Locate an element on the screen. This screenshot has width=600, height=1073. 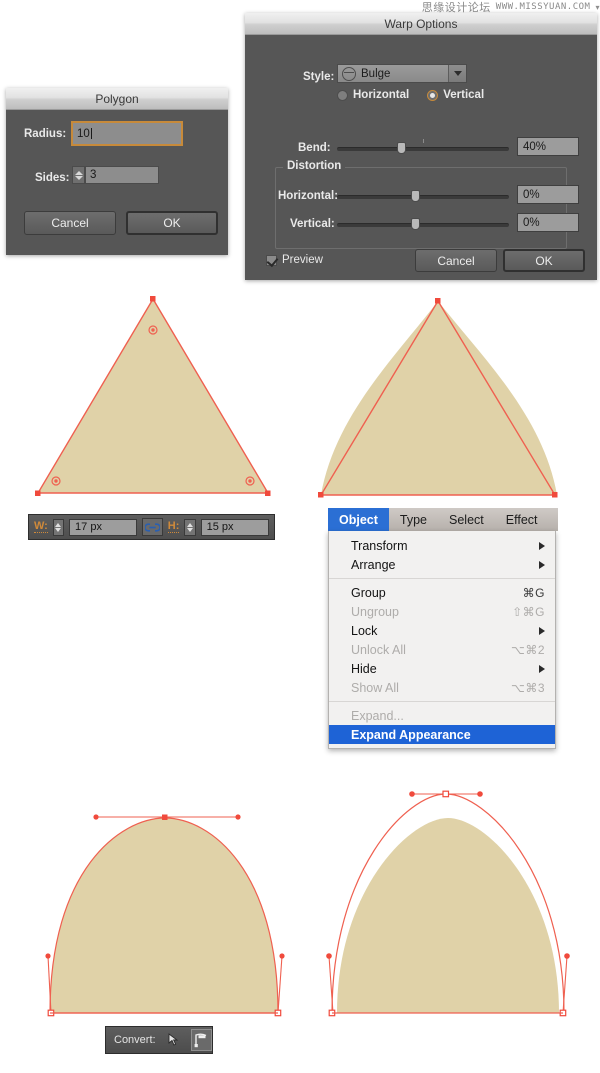
artwork-triangle-with-corner-widgets is located at coordinates (153, 396).